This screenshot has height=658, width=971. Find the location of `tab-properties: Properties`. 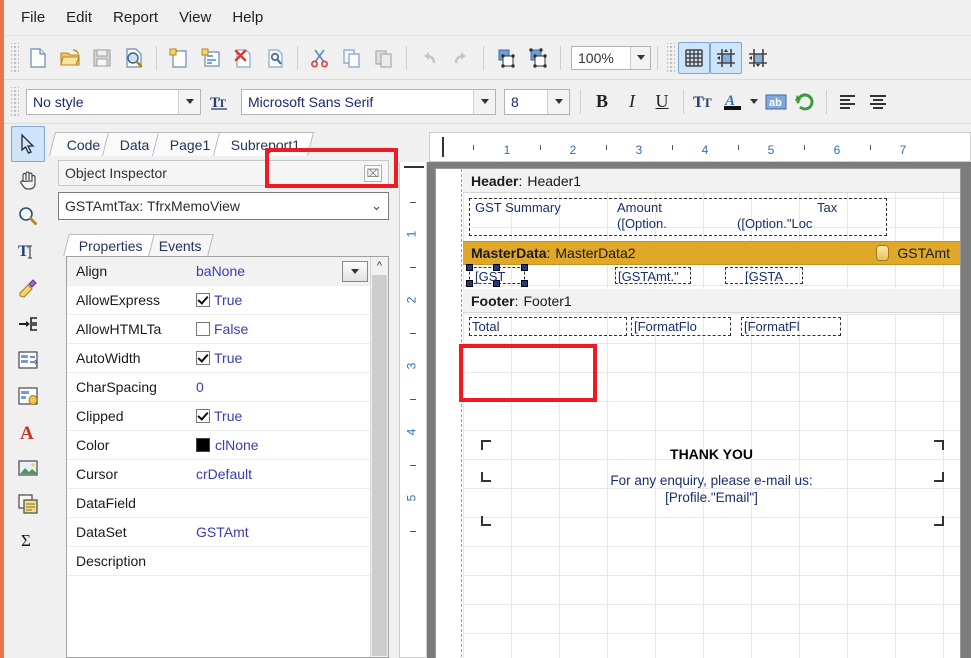

tab-properties: Properties is located at coordinates (109, 245).